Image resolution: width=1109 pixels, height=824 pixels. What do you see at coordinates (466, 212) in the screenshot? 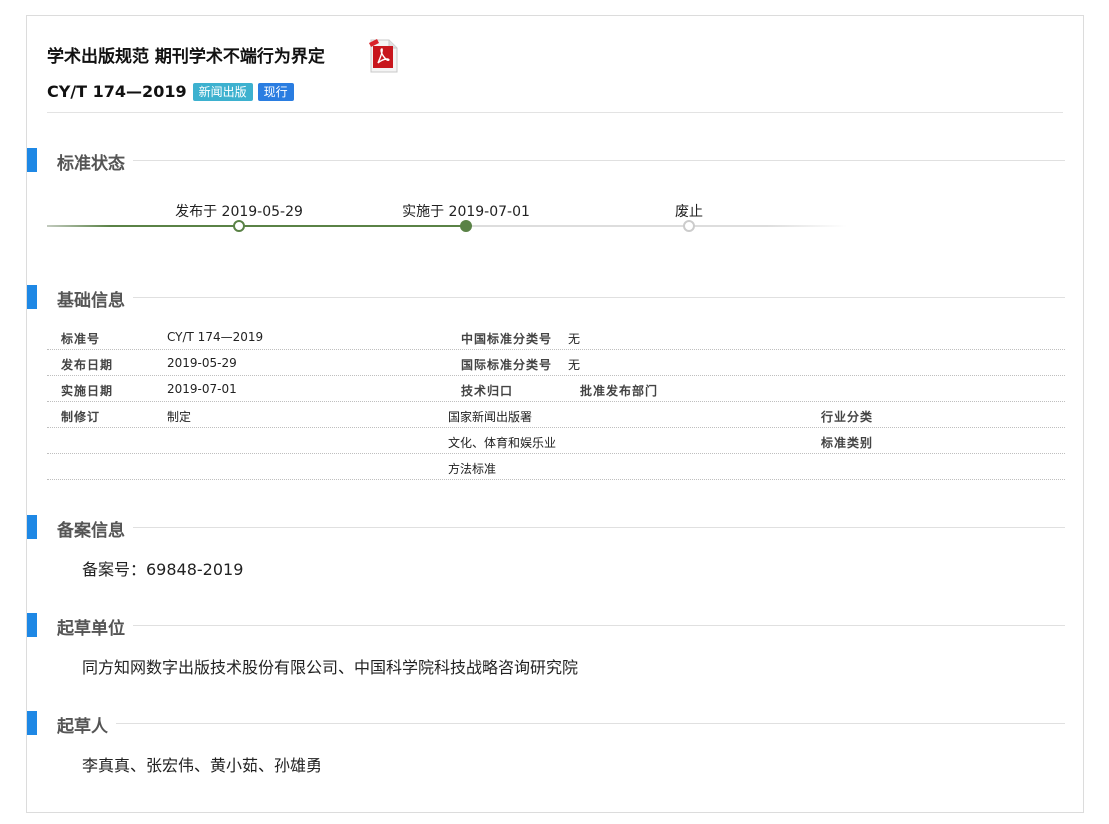
I see `milestone-implemented-label: 实施于 2019-07-01` at bounding box center [466, 212].